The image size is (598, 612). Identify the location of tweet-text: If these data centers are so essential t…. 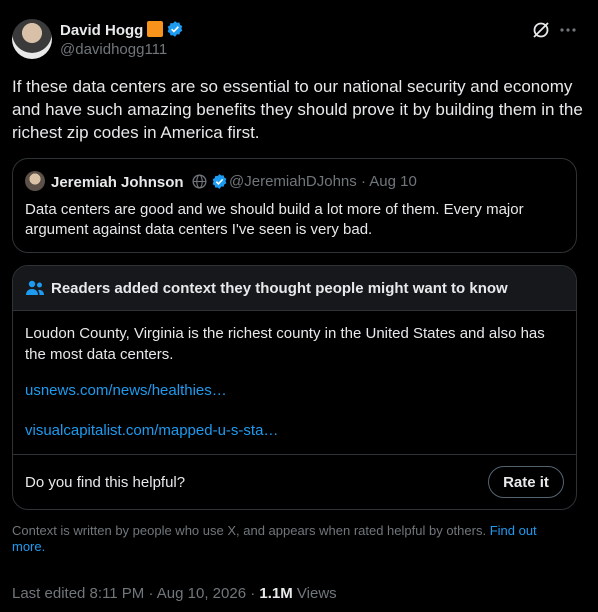
(297, 109).